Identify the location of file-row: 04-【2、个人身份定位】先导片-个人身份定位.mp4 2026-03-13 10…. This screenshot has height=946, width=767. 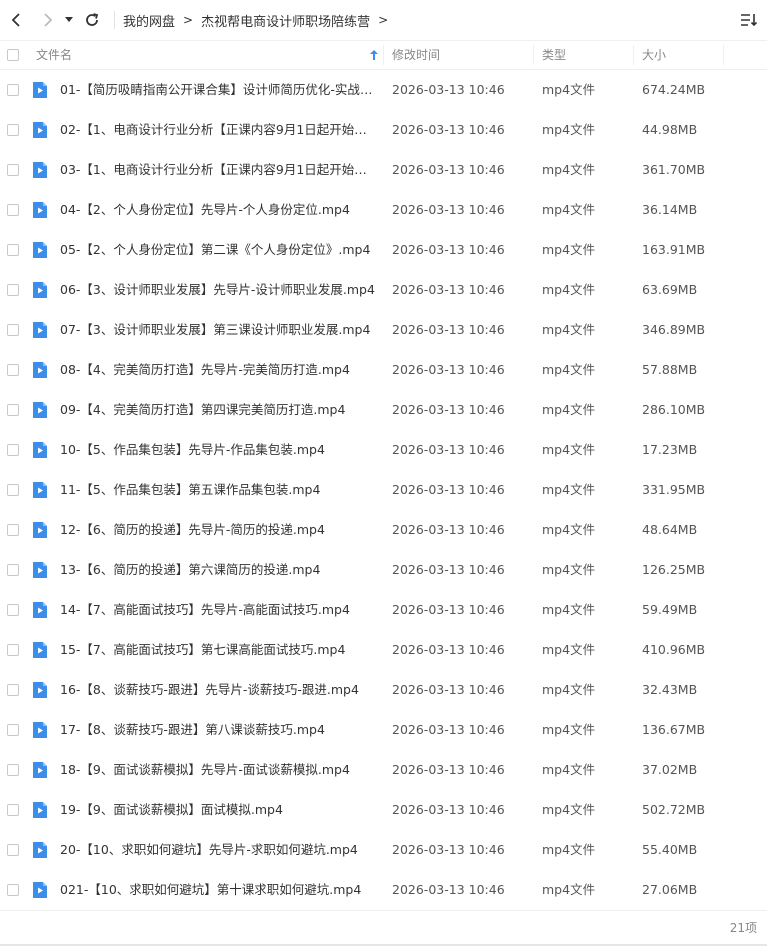
(383, 210).